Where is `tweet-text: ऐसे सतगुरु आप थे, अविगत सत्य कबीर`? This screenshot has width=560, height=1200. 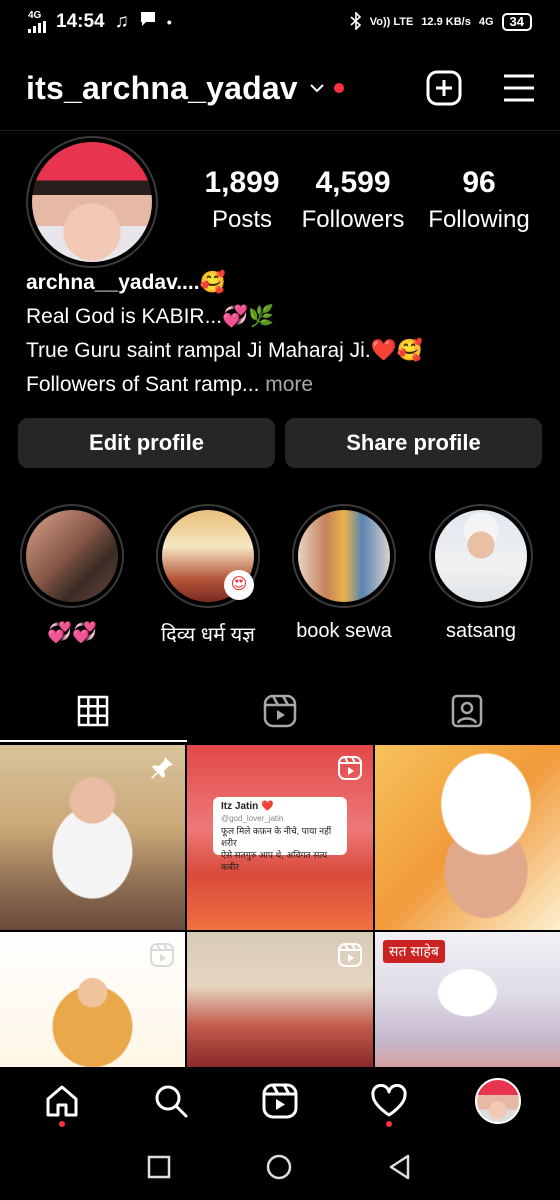
tweet-text: ऐसे सतगुरु आप थे, अविगत सत्य कबीर is located at coordinates (274, 861).